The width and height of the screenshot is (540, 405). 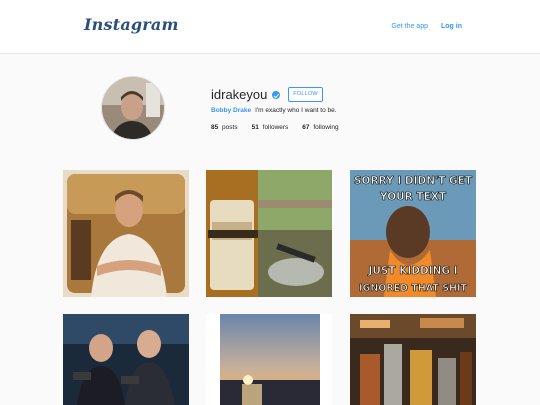 I want to click on meme-top-text-2: YOUR TEXT, so click(x=413, y=197).